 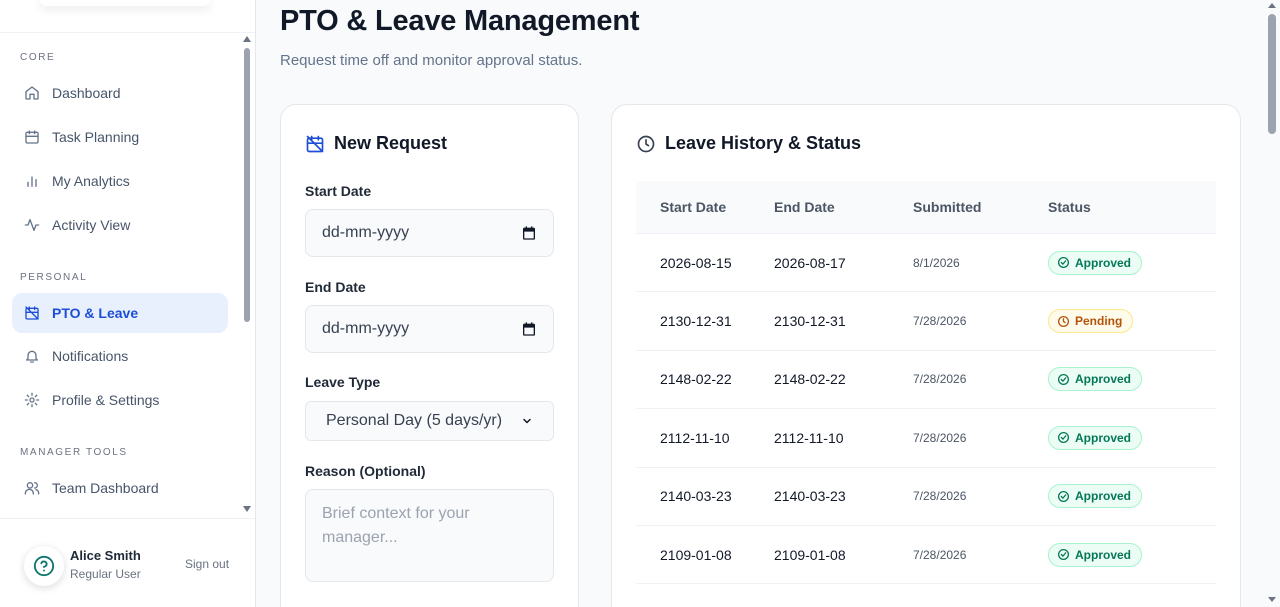 What do you see at coordinates (1091, 321) in the screenshot?
I see `status-badge: Pending` at bounding box center [1091, 321].